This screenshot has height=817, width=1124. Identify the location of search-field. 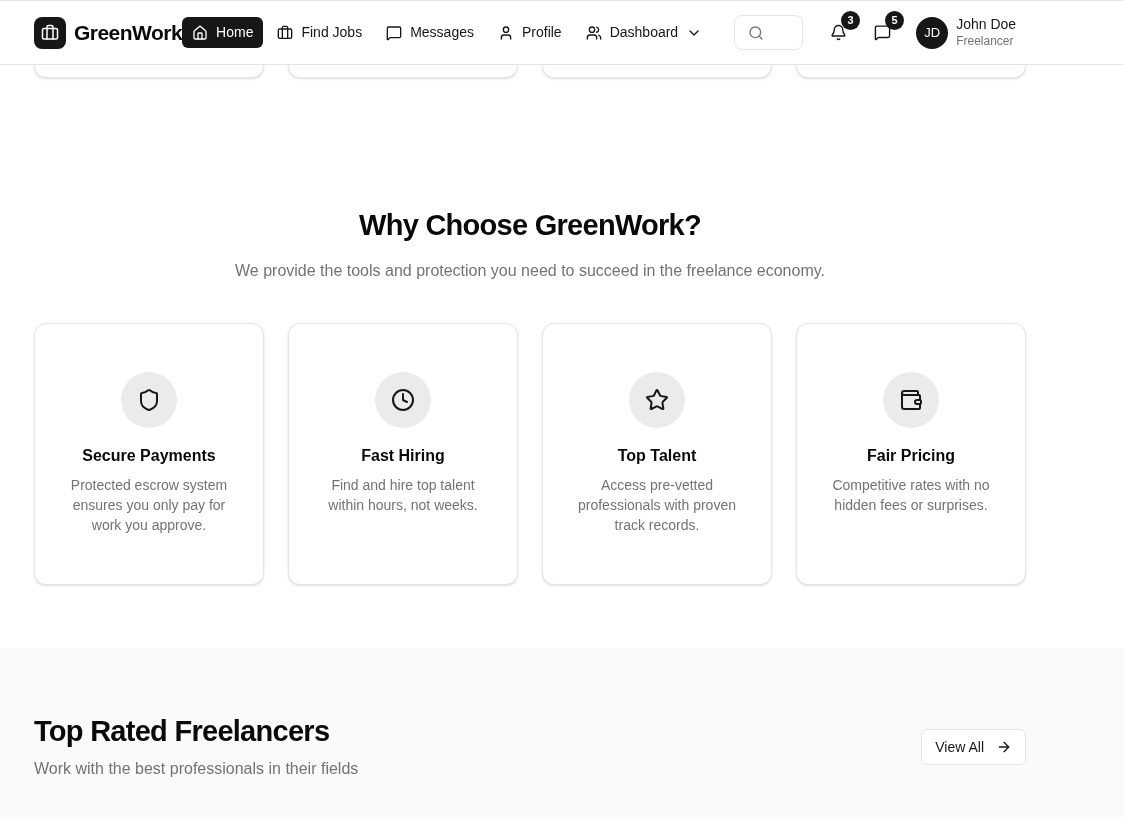
(769, 32).